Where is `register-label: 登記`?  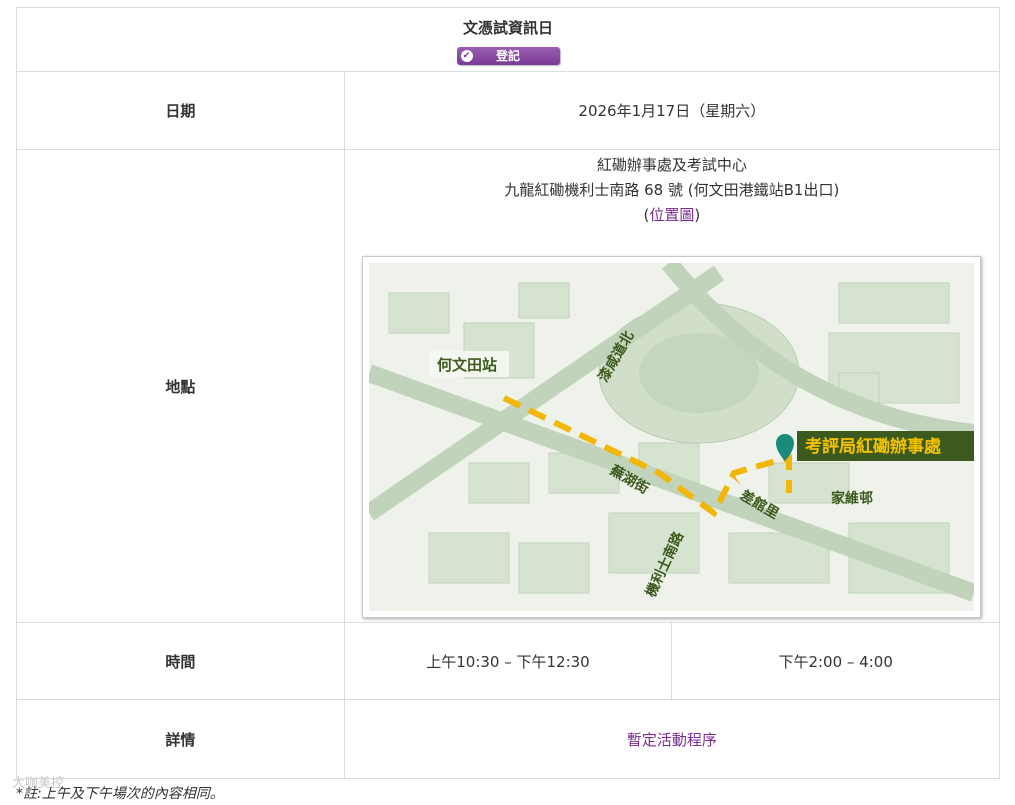 register-label: 登記 is located at coordinates (507, 55).